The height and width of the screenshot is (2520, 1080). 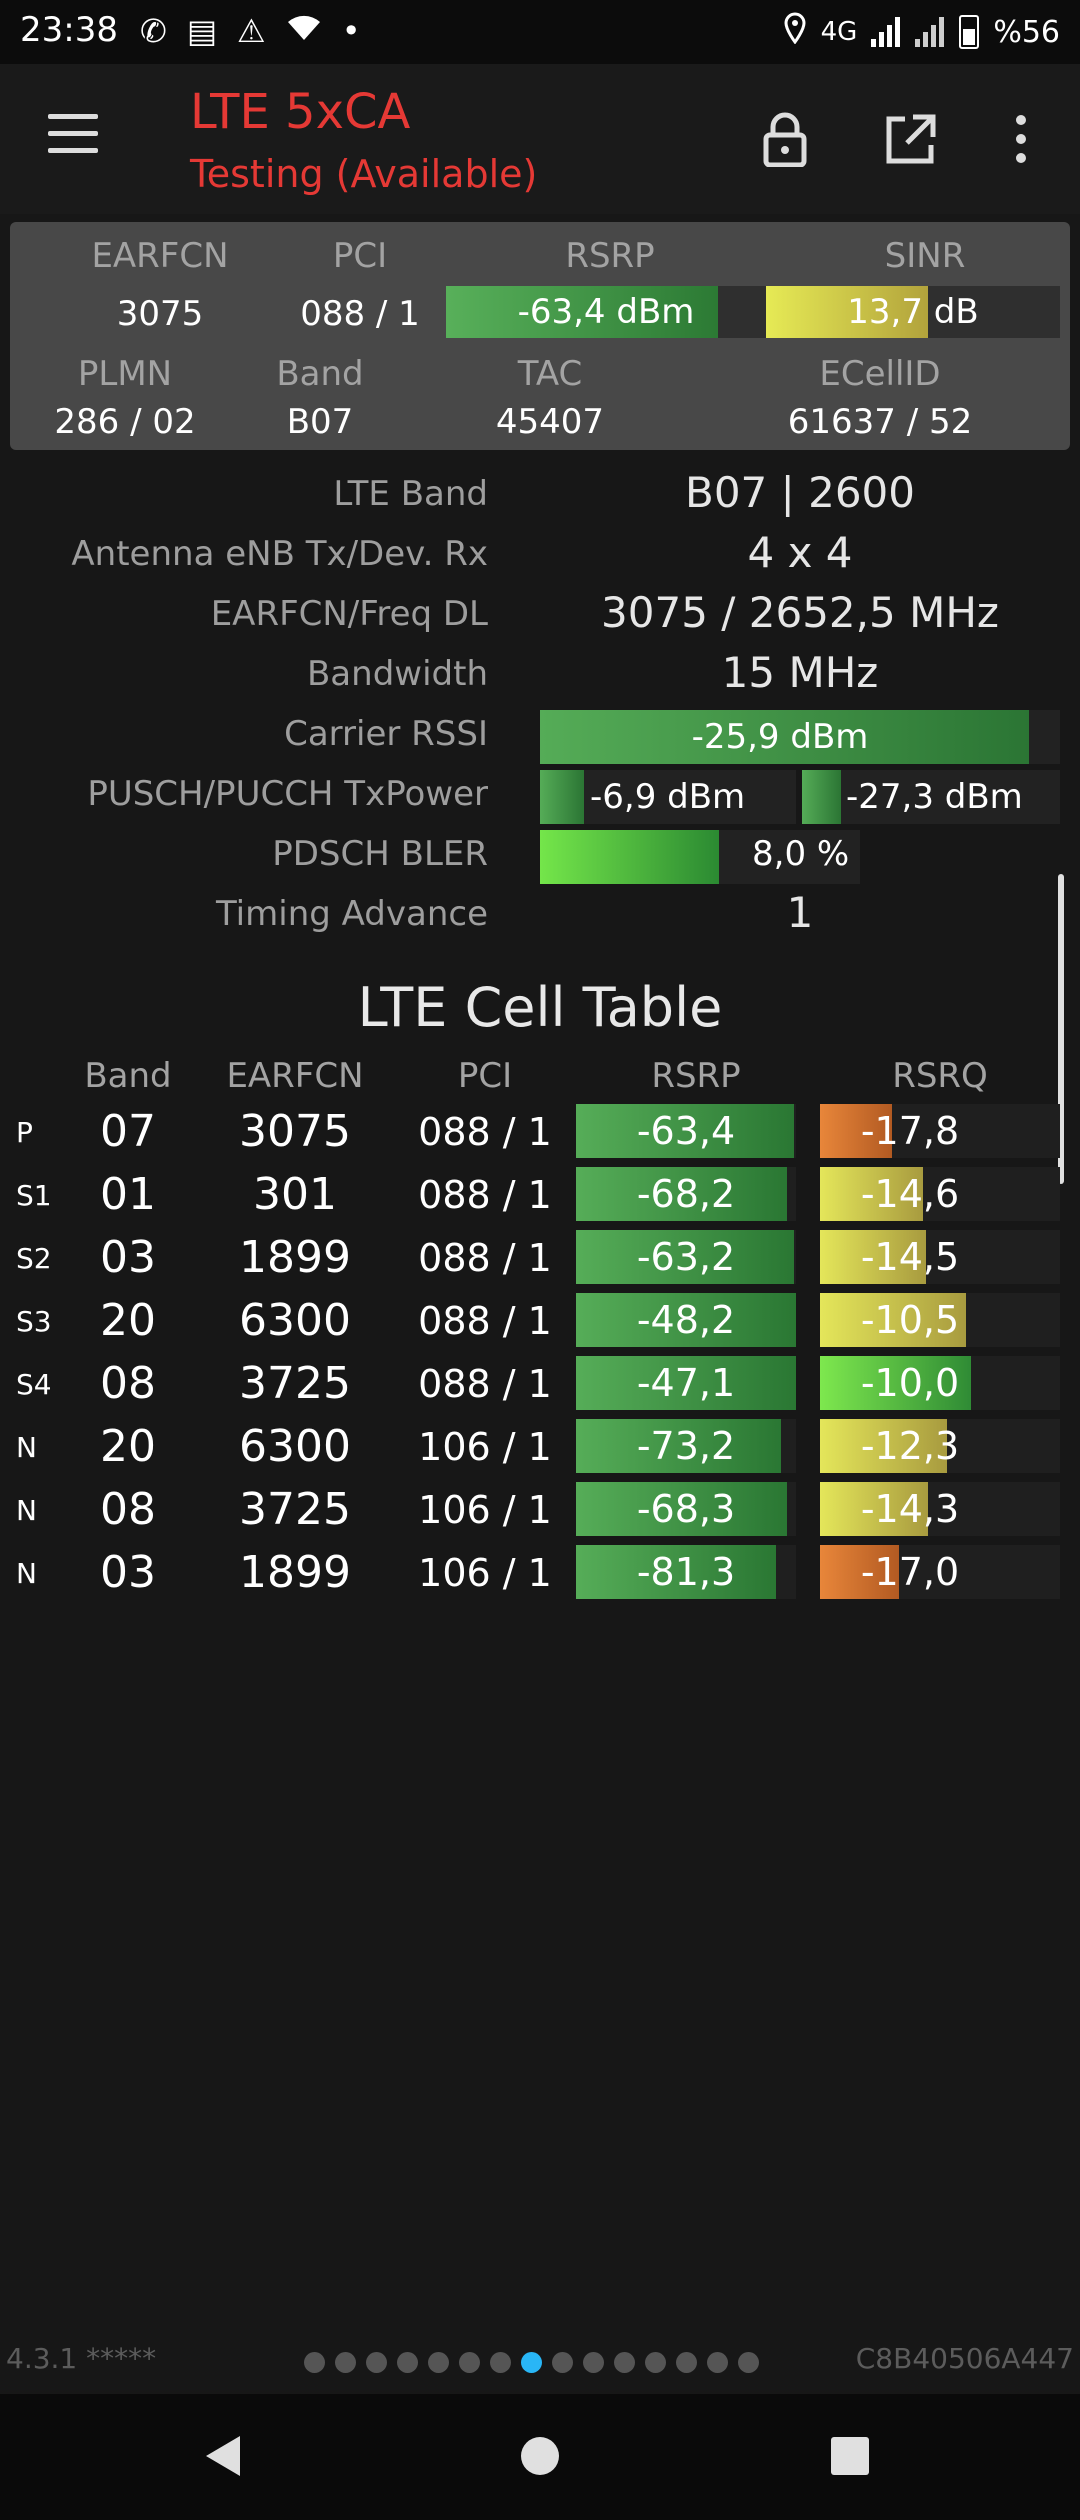 I want to click on carrier-rssi-meter: -25,9 dBm, so click(x=800, y=737).